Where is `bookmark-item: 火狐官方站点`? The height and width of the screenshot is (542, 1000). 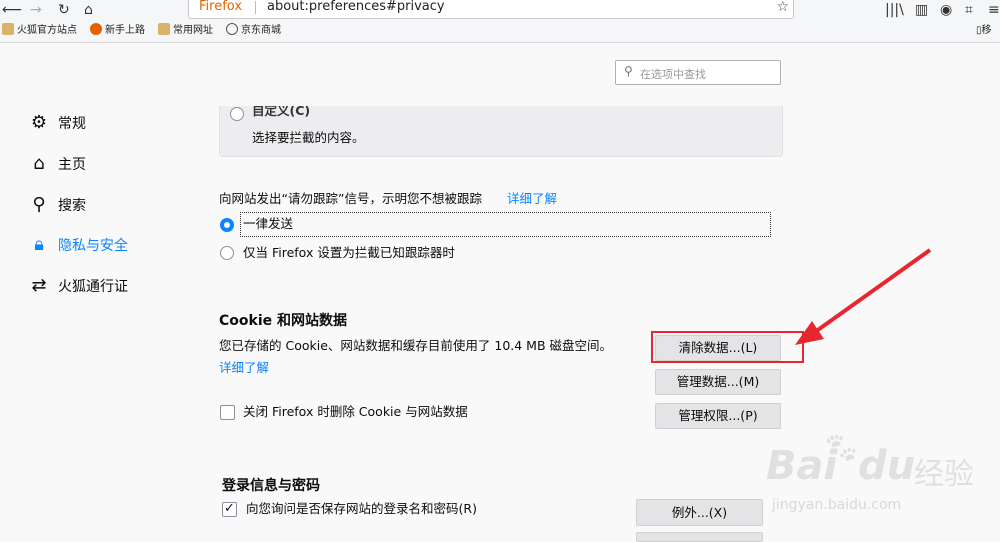
bookmark-item: 火狐官方站点 is located at coordinates (39, 31).